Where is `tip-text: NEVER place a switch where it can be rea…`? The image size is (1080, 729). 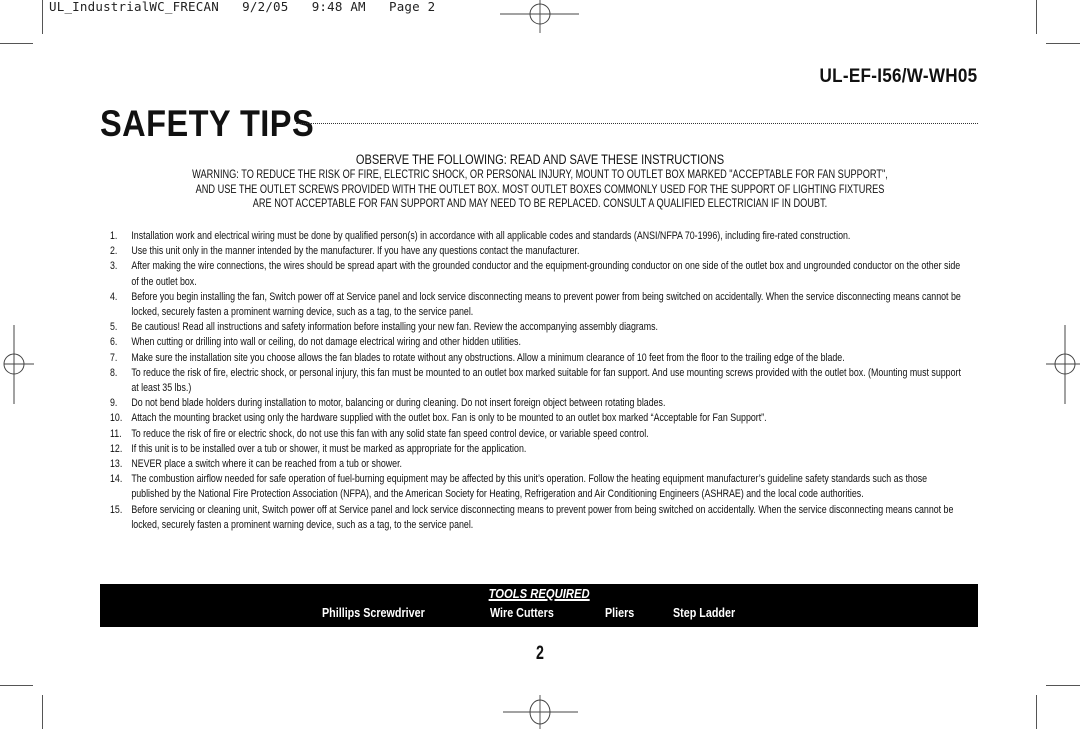 tip-text: NEVER place a switch where it can be rea… is located at coordinates (267, 464).